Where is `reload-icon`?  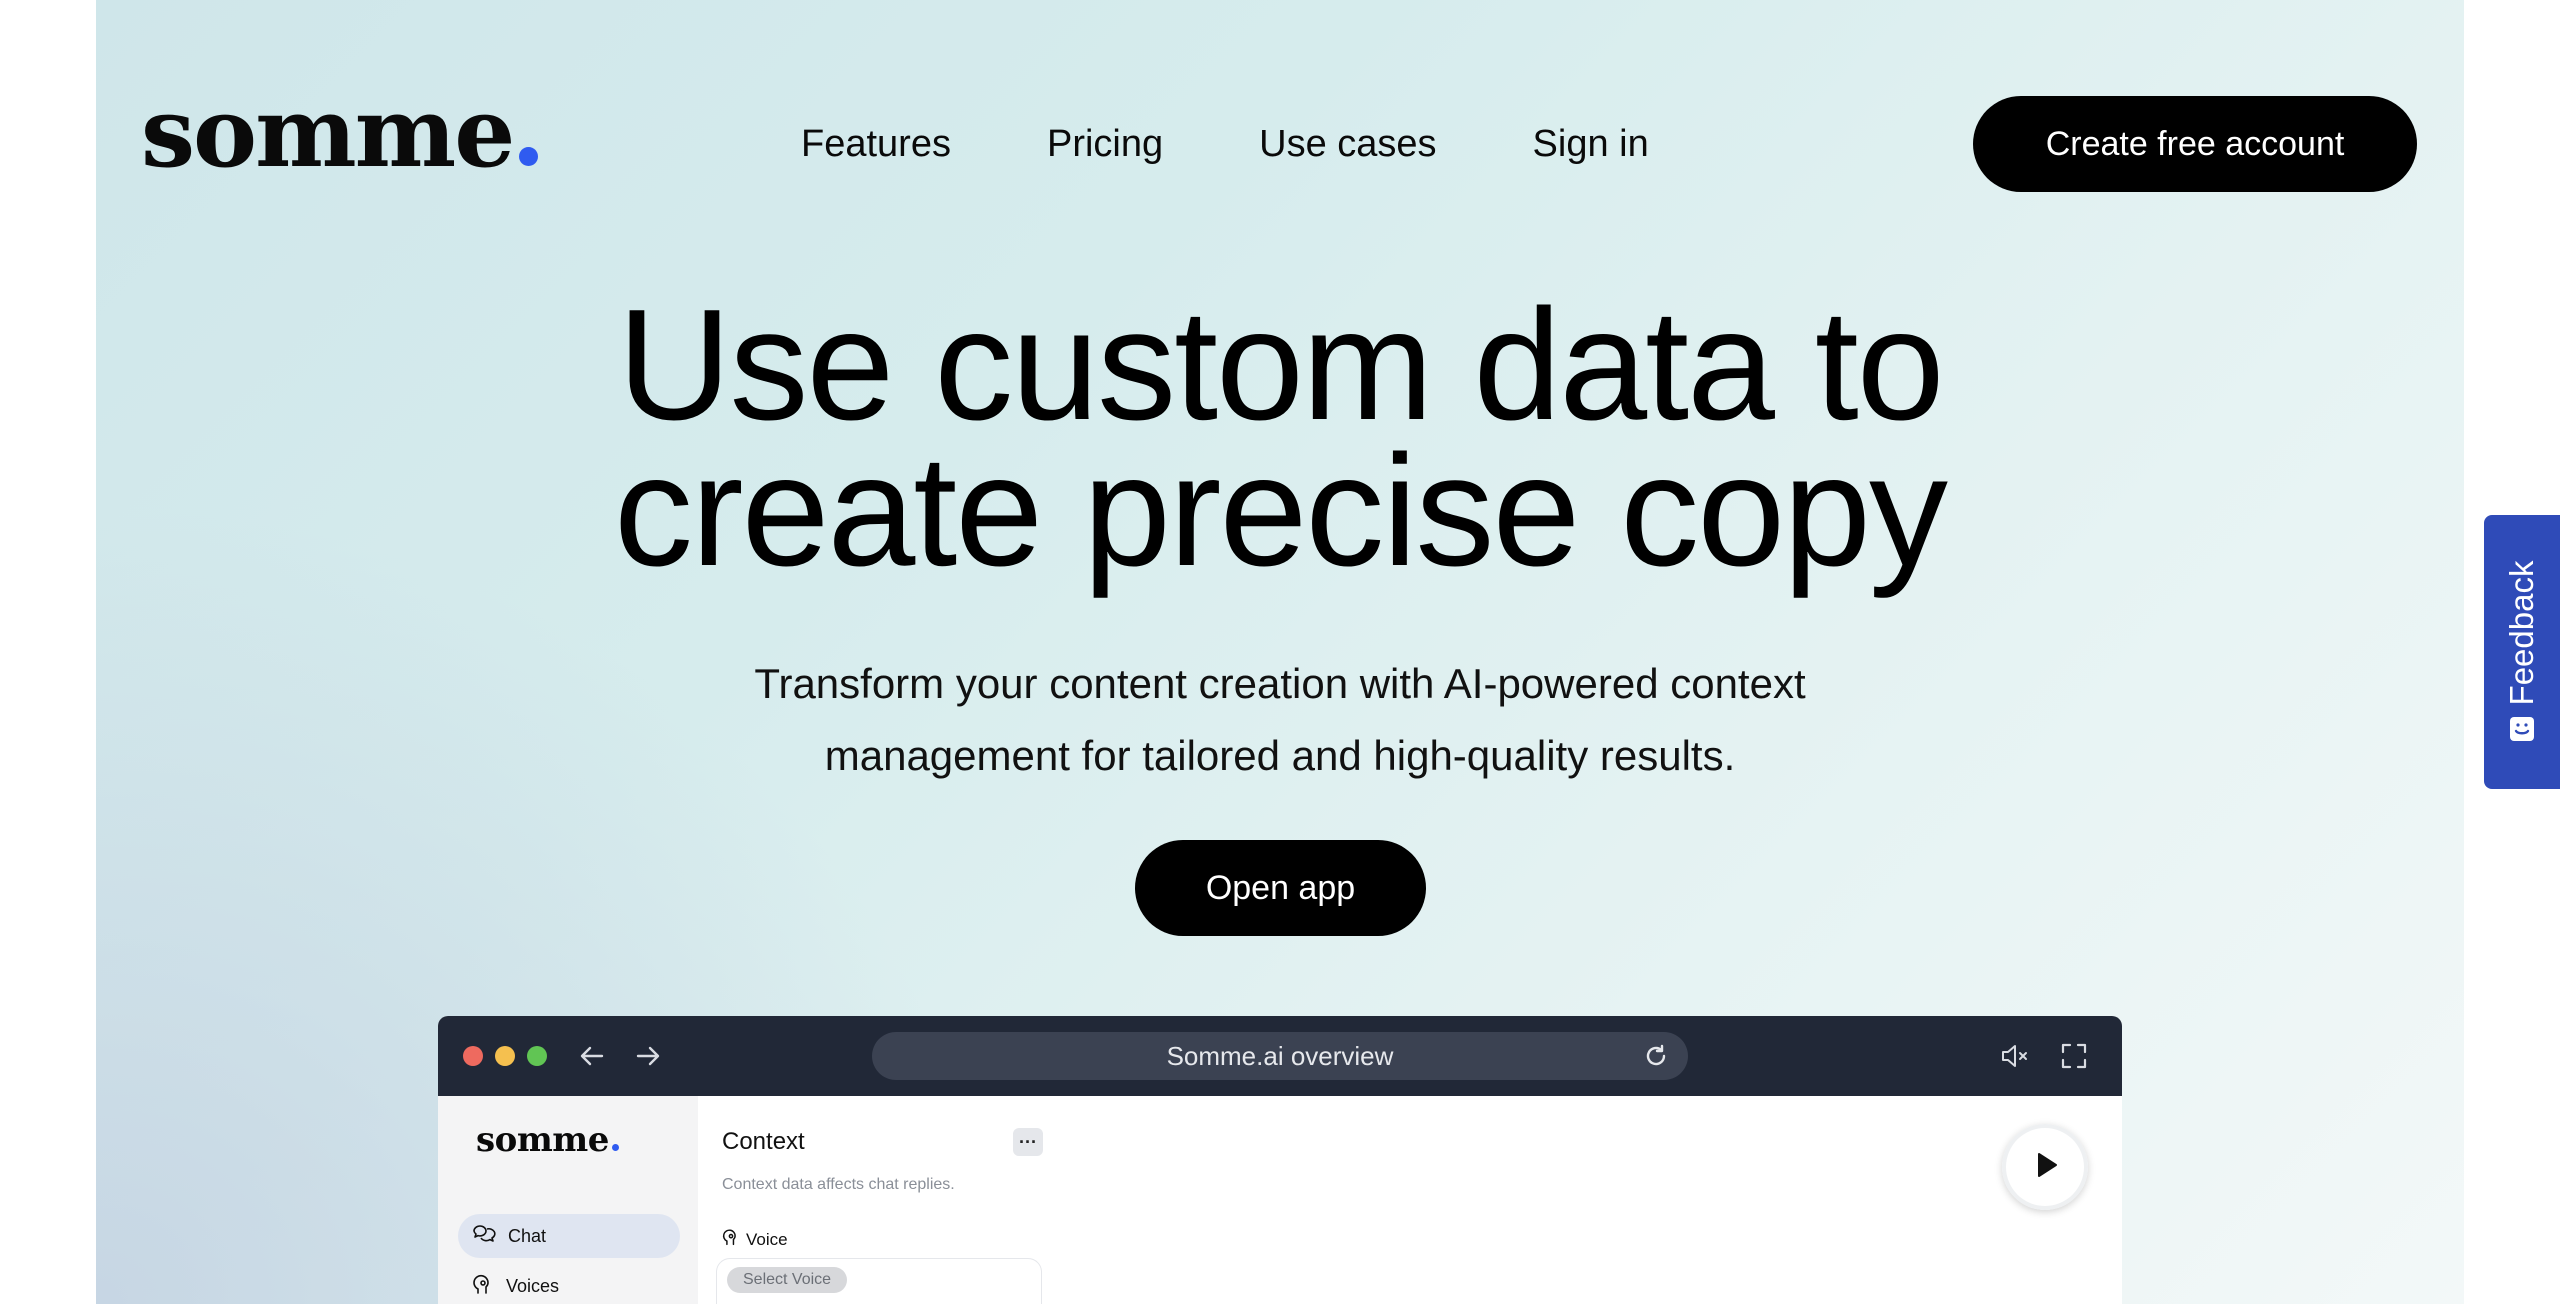
reload-icon is located at coordinates (1656, 1056).